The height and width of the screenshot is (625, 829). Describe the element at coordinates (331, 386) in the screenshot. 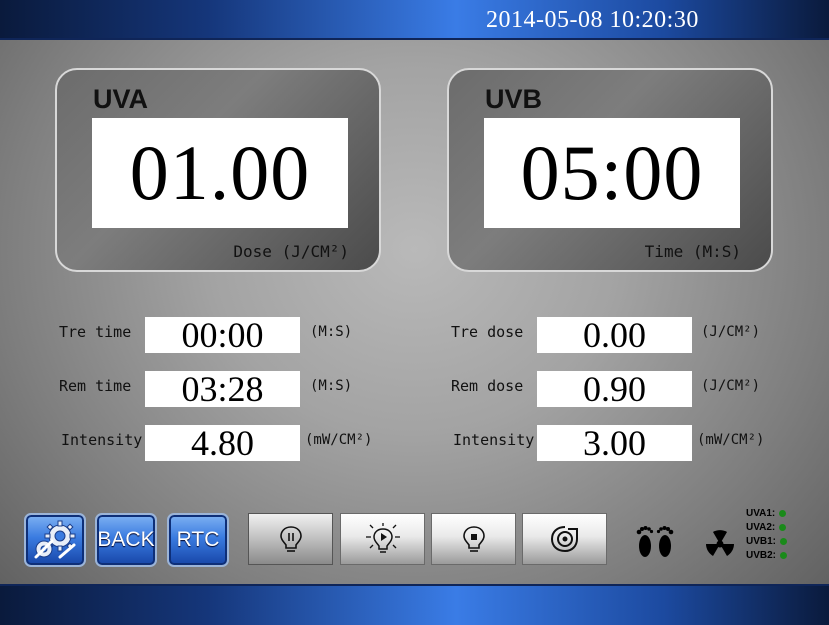

I see `uva-rem-time-unit: (M:S)` at that location.